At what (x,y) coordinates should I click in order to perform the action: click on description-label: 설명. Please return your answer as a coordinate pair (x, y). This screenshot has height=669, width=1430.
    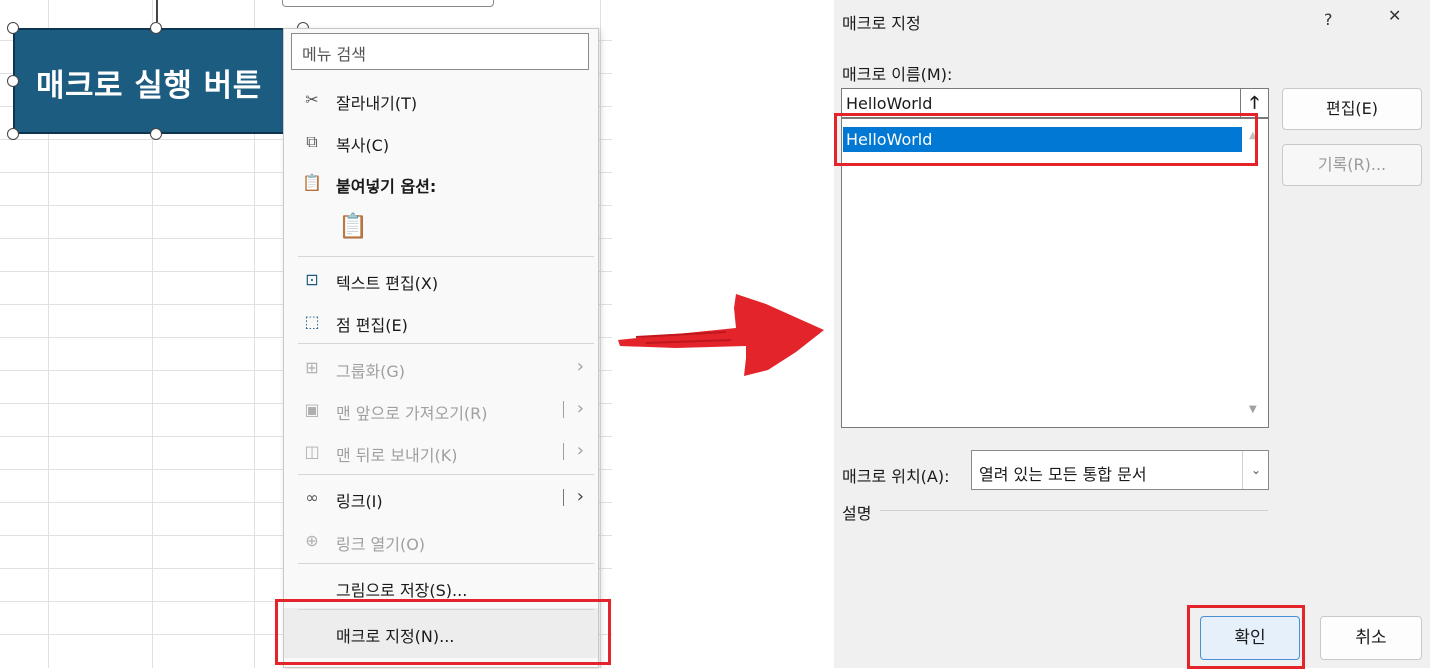
    Looking at the image, I should click on (857, 513).